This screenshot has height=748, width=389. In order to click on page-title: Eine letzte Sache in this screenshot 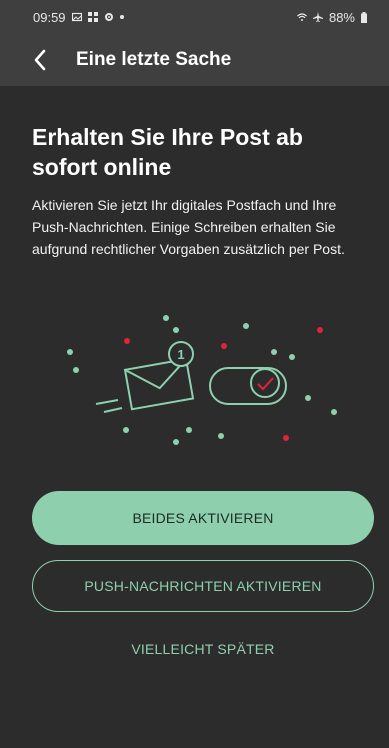, I will do `click(154, 59)`.